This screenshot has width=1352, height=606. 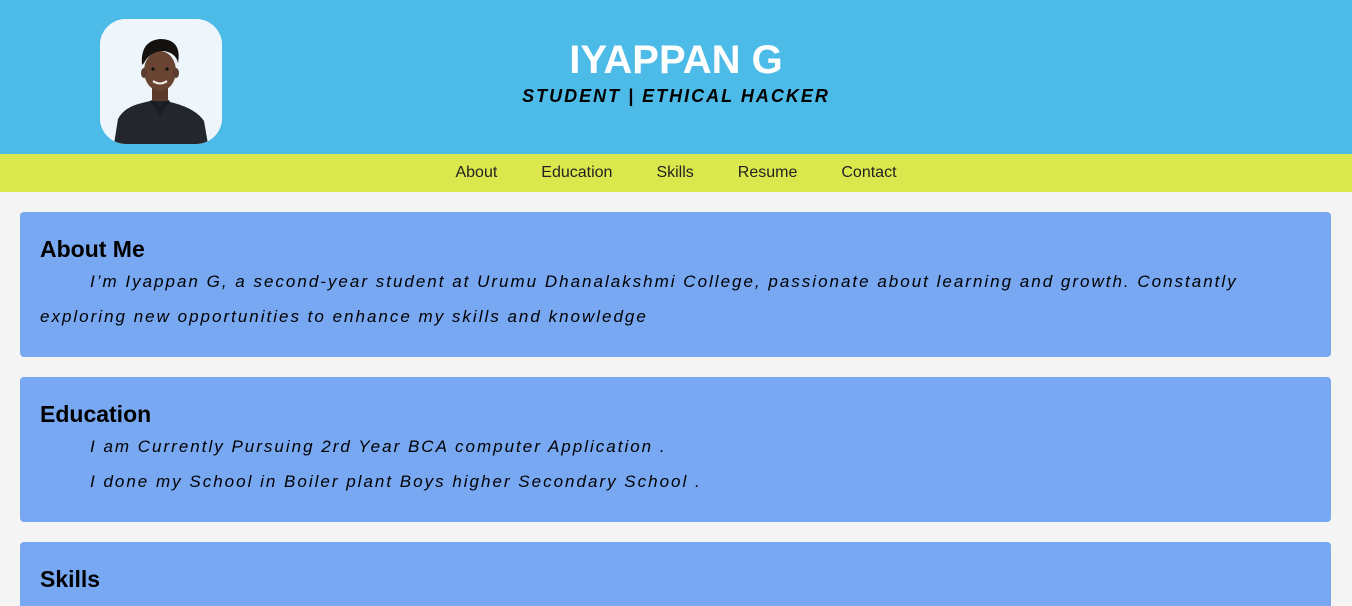 What do you see at coordinates (476, 173) in the screenshot?
I see `nav-link-about: About` at bounding box center [476, 173].